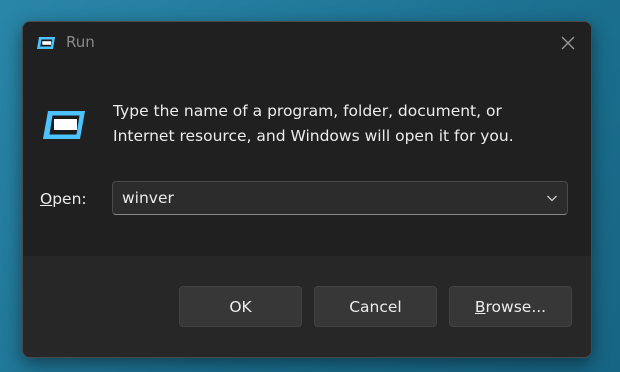  Describe the element at coordinates (552, 198) in the screenshot. I see `chevron-down-icon` at that location.